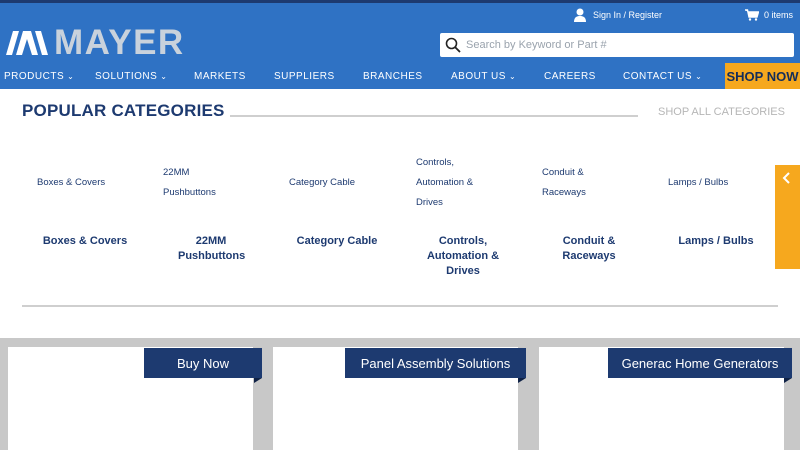 The height and width of the screenshot is (450, 800). What do you see at coordinates (123, 110) in the screenshot?
I see `popular-categories-title: POPULAR CATEGORIES` at bounding box center [123, 110].